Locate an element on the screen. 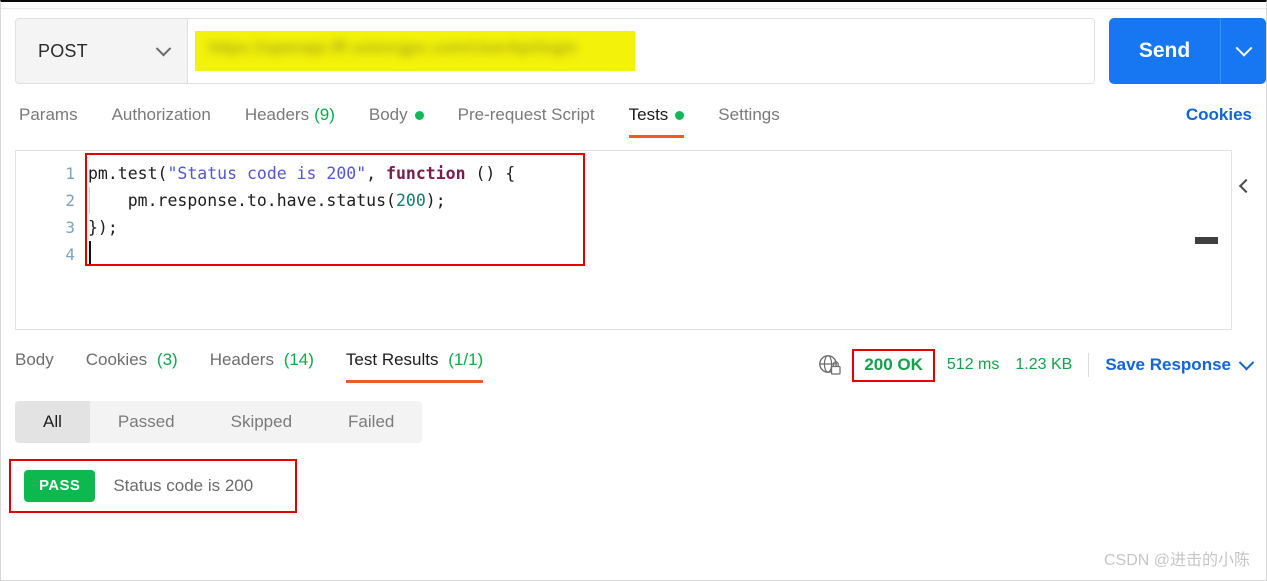 Image resolution: width=1267 pixels, height=581 pixels. filter-skipped: Skipped is located at coordinates (261, 422).